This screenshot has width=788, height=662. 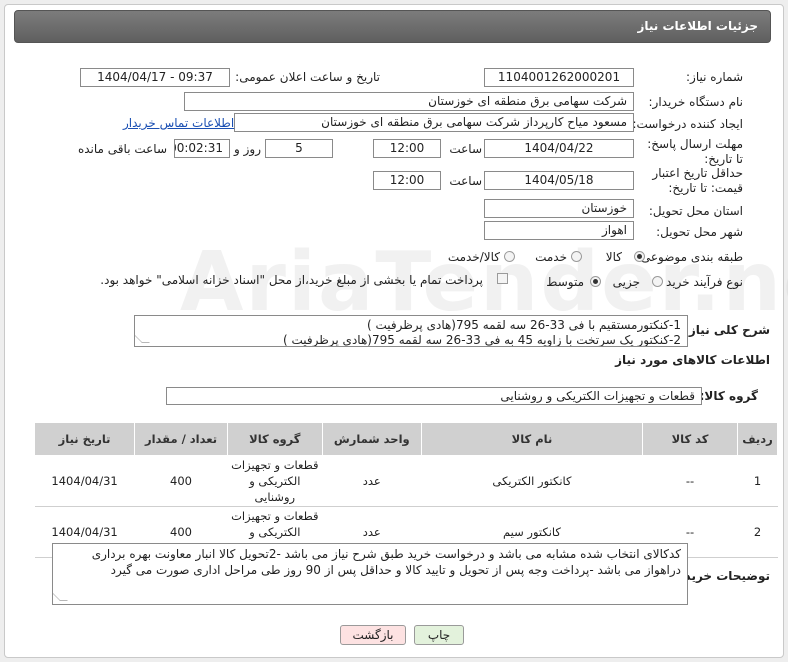 What do you see at coordinates (122, 149) in the screenshot?
I see `time-remaining-label: ساعت باقی مانده` at bounding box center [122, 149].